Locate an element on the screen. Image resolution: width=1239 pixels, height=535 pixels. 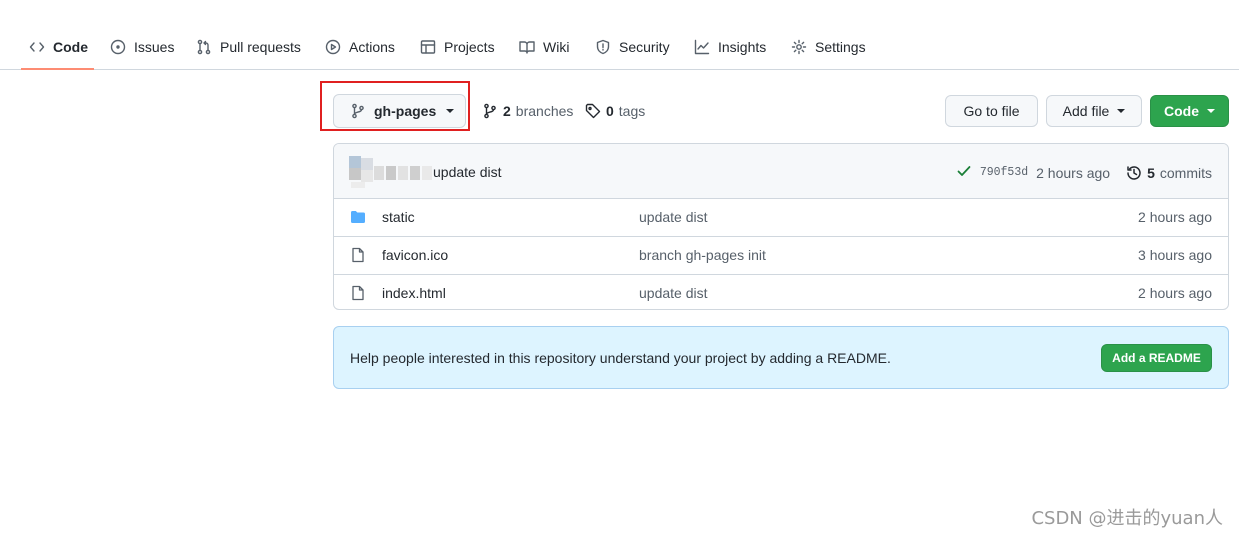
latest-commit-message: update dist is located at coordinates (467, 172).